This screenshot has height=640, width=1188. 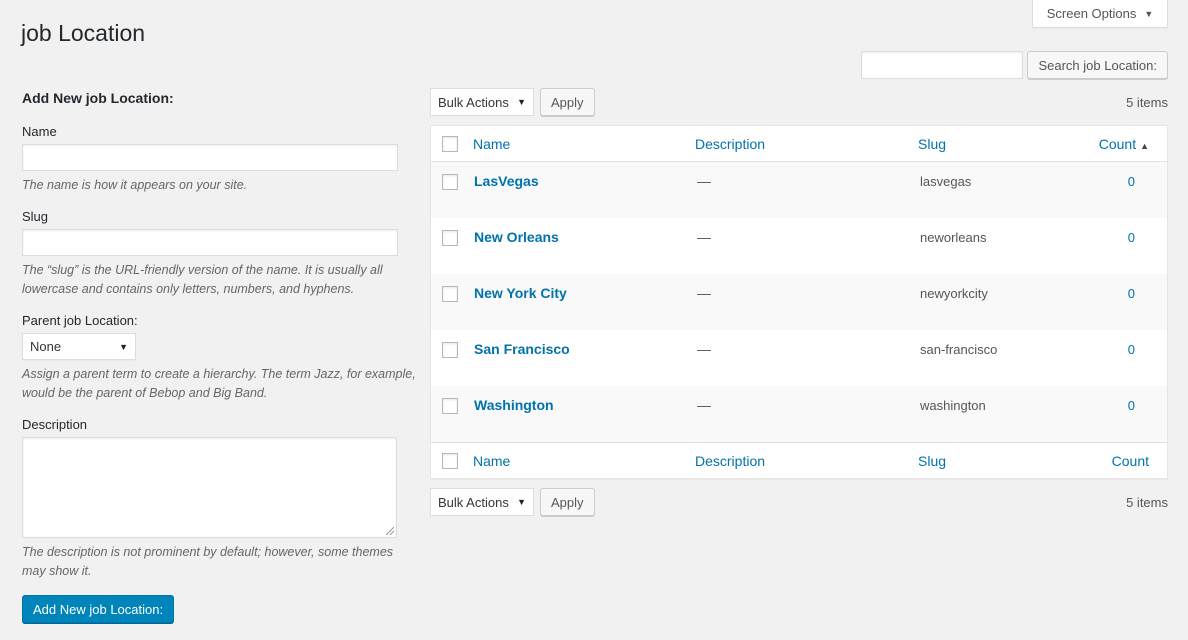 What do you see at coordinates (83, 33) in the screenshot?
I see `page-title: job Location` at bounding box center [83, 33].